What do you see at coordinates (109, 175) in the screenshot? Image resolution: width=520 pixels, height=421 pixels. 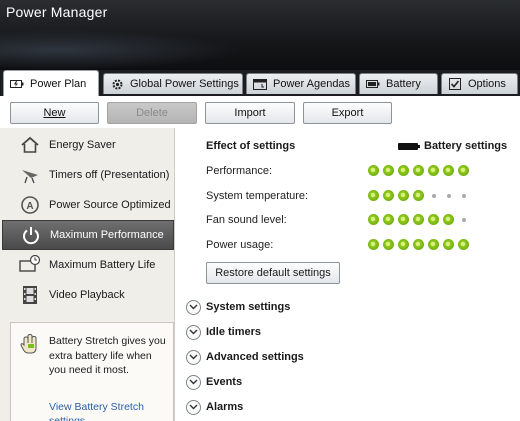 I see `plan-label: Timers off (Presentation)` at bounding box center [109, 175].